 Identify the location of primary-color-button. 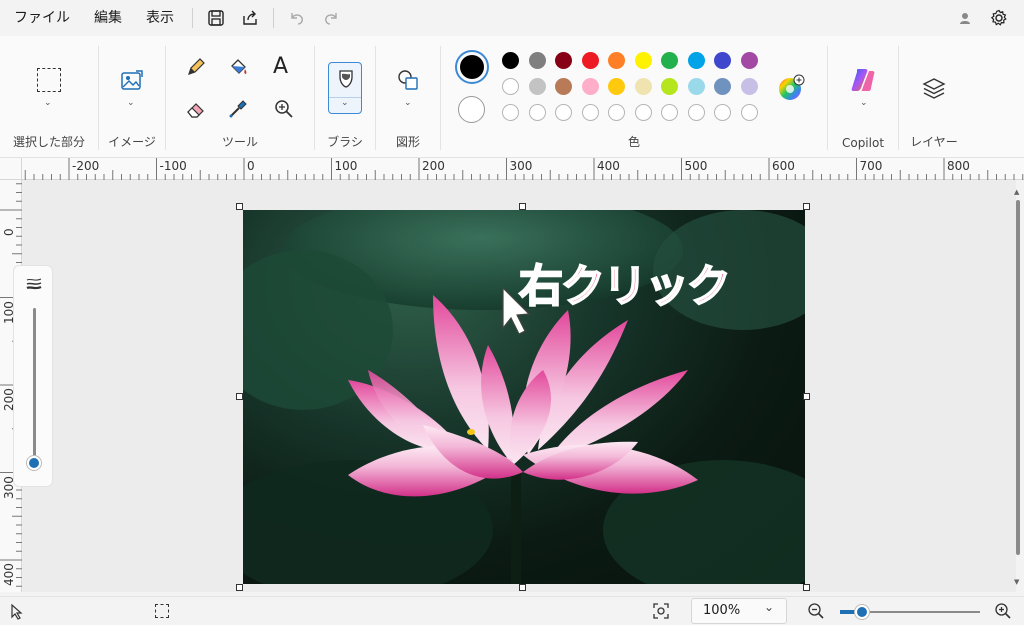
(472, 67).